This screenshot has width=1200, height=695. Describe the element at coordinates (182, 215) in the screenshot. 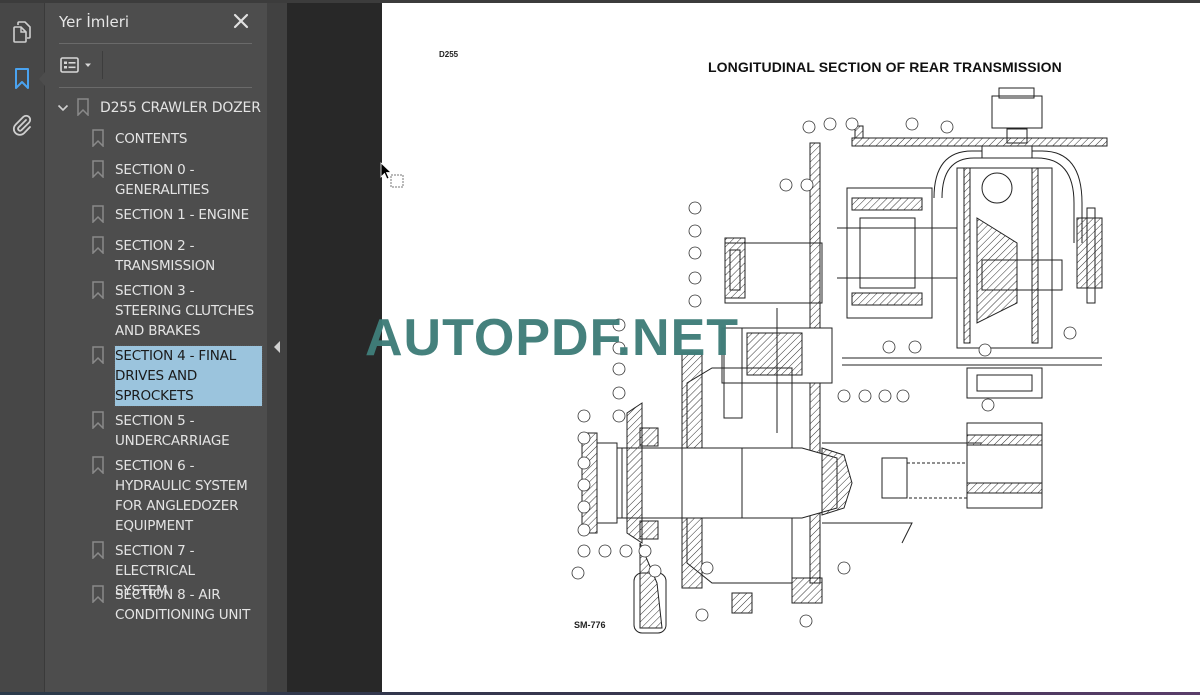

I see `bookmark-label: SECTION 1 - ENGINE` at that location.